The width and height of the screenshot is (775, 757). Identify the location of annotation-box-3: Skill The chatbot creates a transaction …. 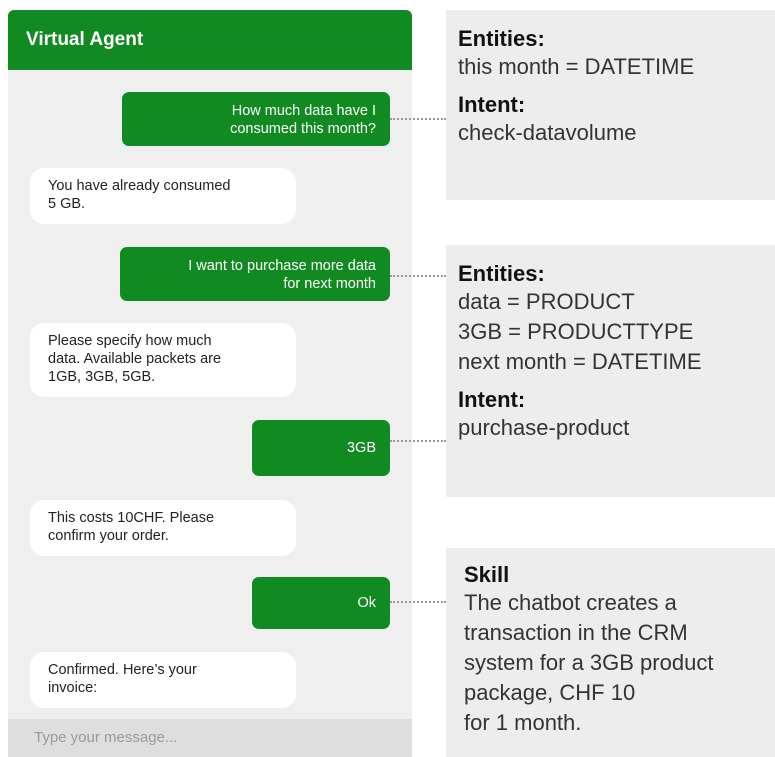
(610, 652).